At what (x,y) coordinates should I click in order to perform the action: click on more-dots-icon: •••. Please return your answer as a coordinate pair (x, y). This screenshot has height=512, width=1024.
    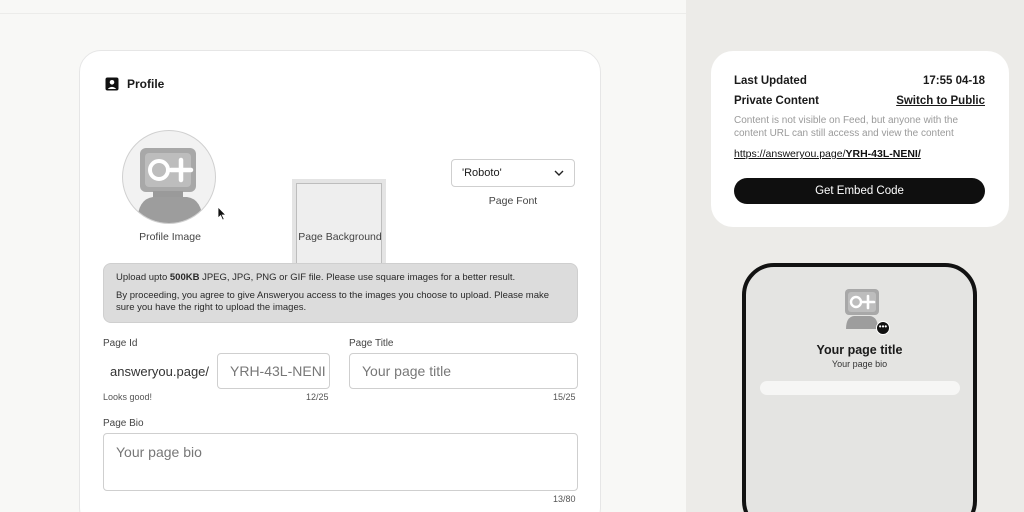
    Looking at the image, I should click on (883, 328).